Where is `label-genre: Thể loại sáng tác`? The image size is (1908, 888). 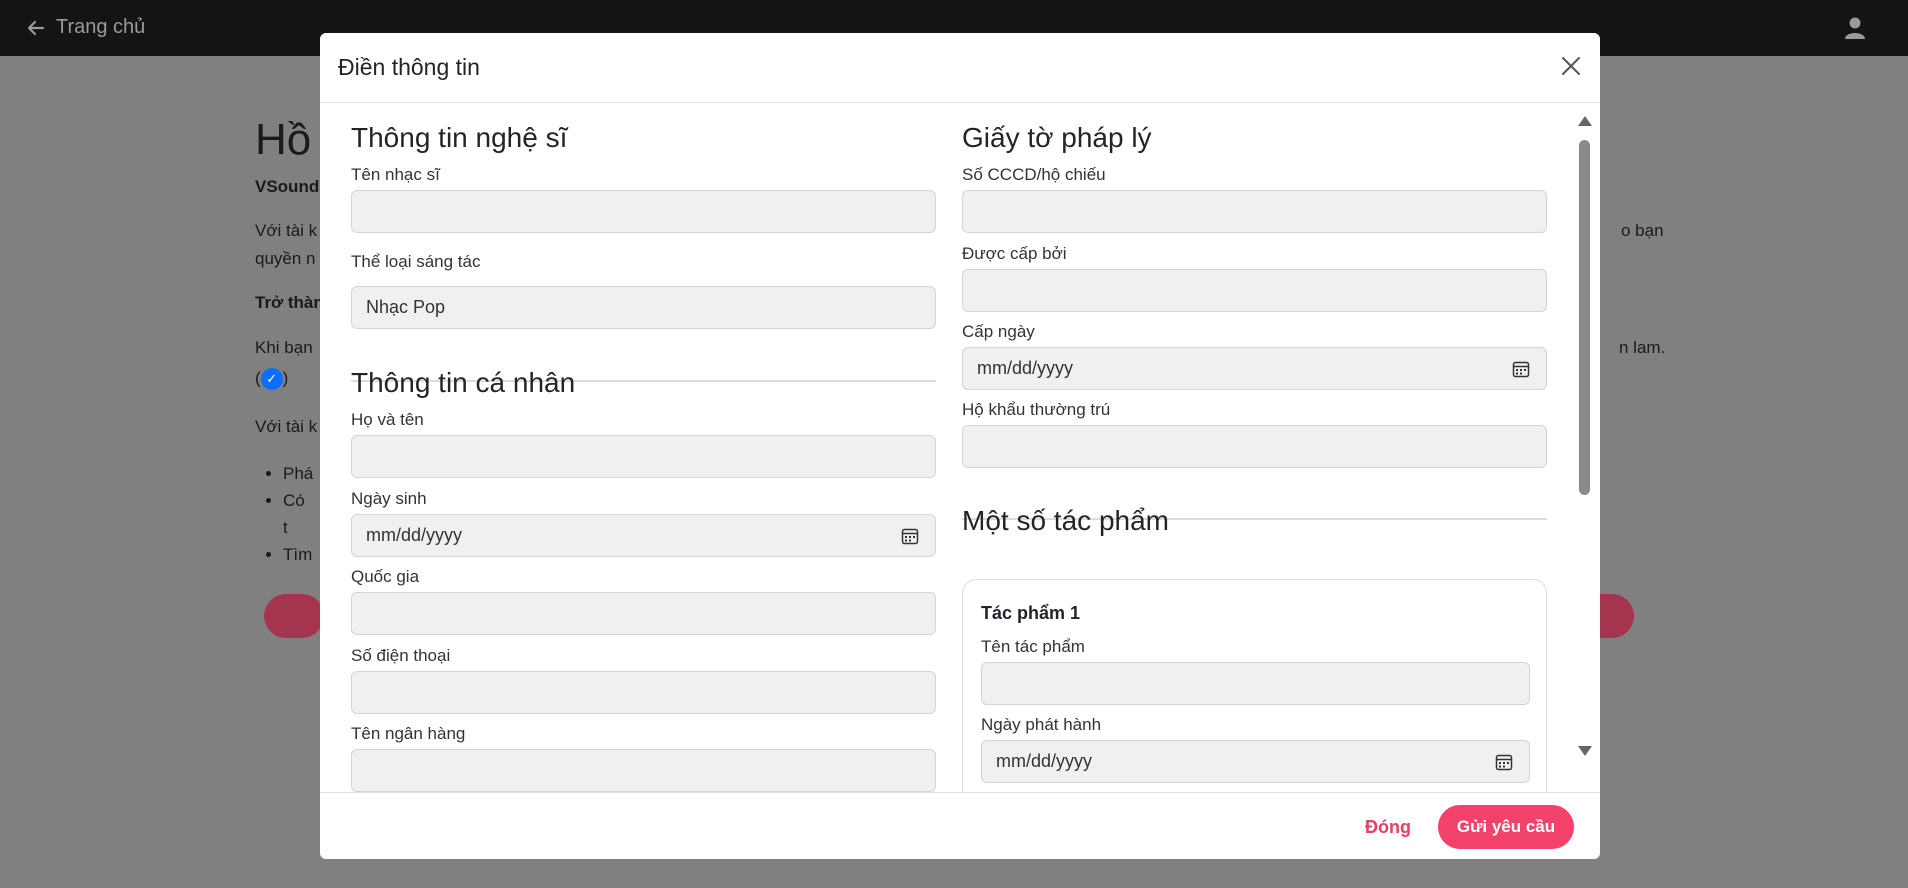 label-genre: Thể loại sáng tác is located at coordinates (416, 261).